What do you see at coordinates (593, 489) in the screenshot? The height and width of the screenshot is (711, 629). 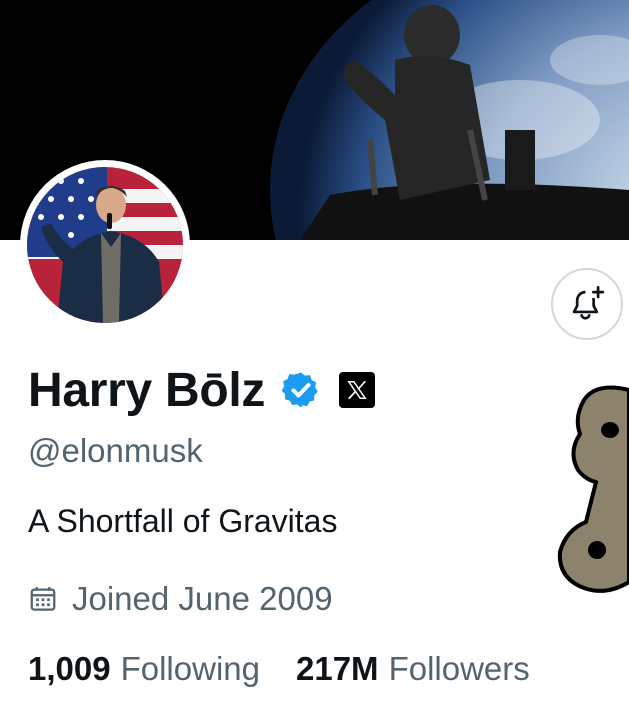 I see `cartoon-sticker` at bounding box center [593, 489].